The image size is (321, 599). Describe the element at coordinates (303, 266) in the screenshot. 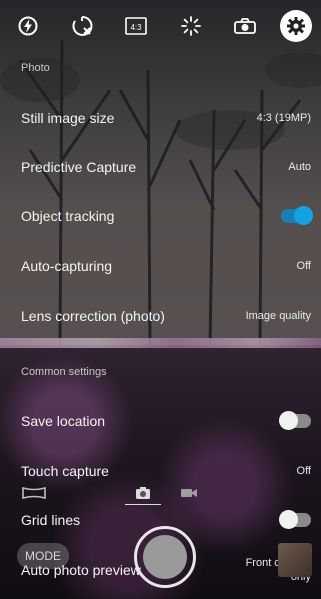

I see `setting-value: Off` at that location.